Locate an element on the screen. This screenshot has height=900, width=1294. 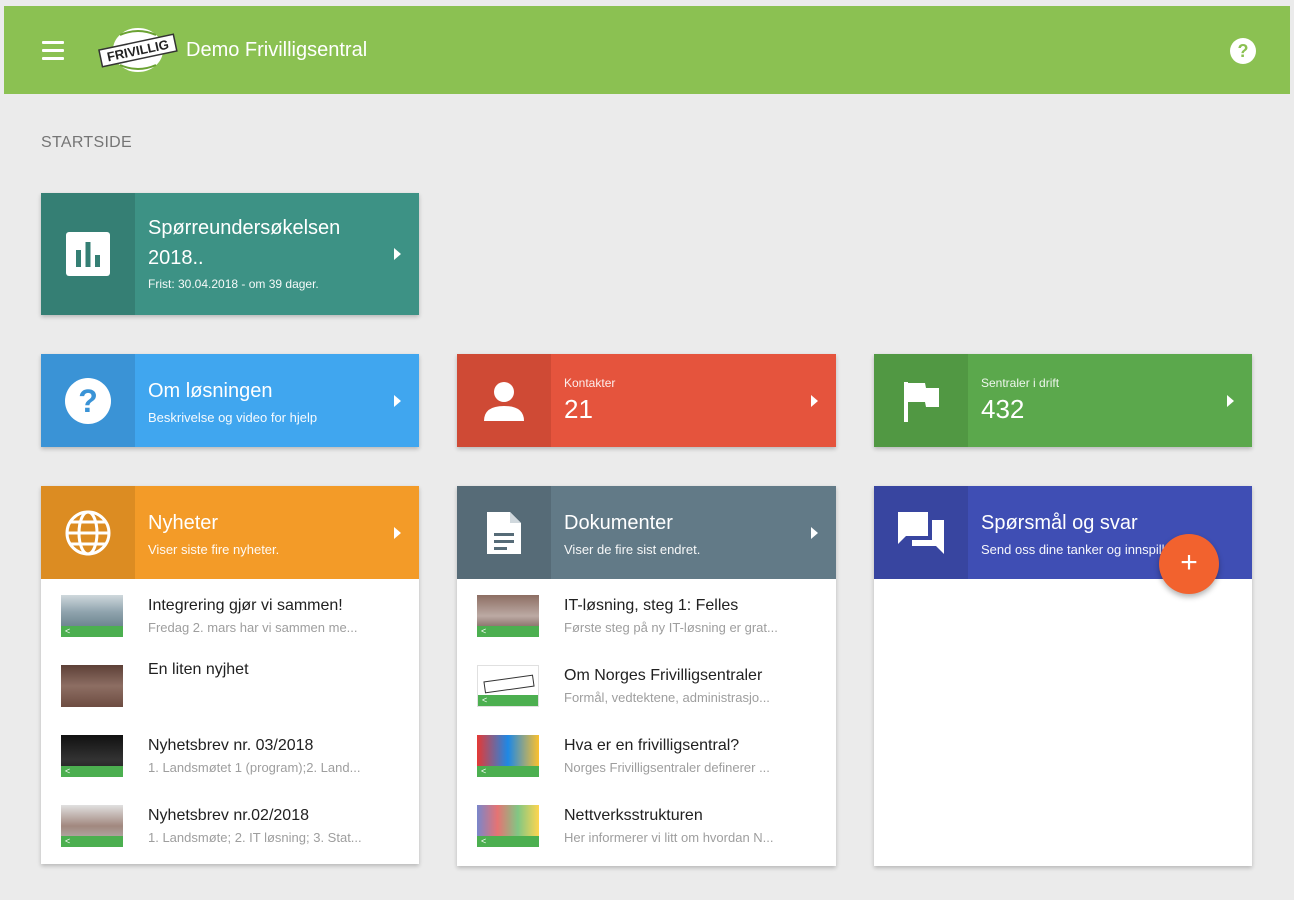
documents-header: Dokumenter Viser de fire sist endret. is located at coordinates (646, 532).